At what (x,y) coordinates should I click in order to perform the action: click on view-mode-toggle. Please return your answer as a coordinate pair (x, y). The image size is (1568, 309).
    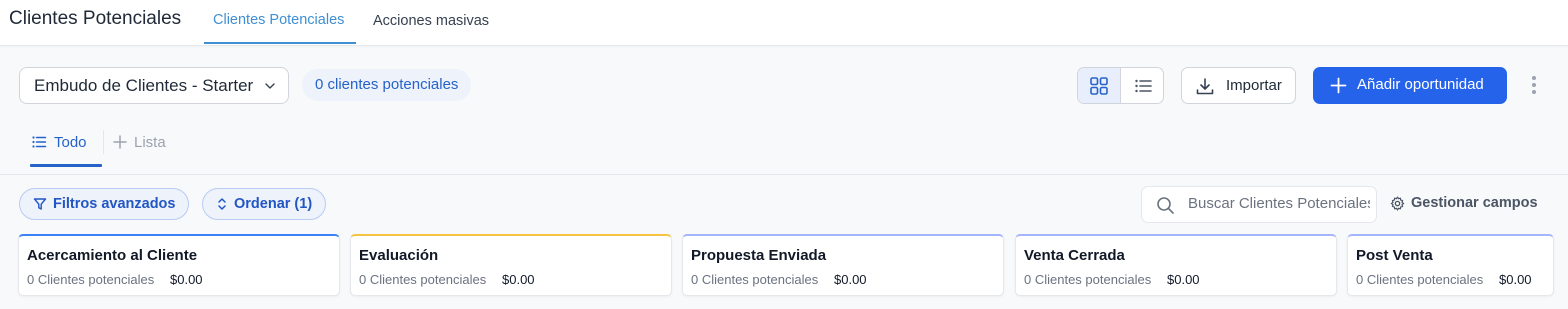
    Looking at the image, I should click on (1120, 85).